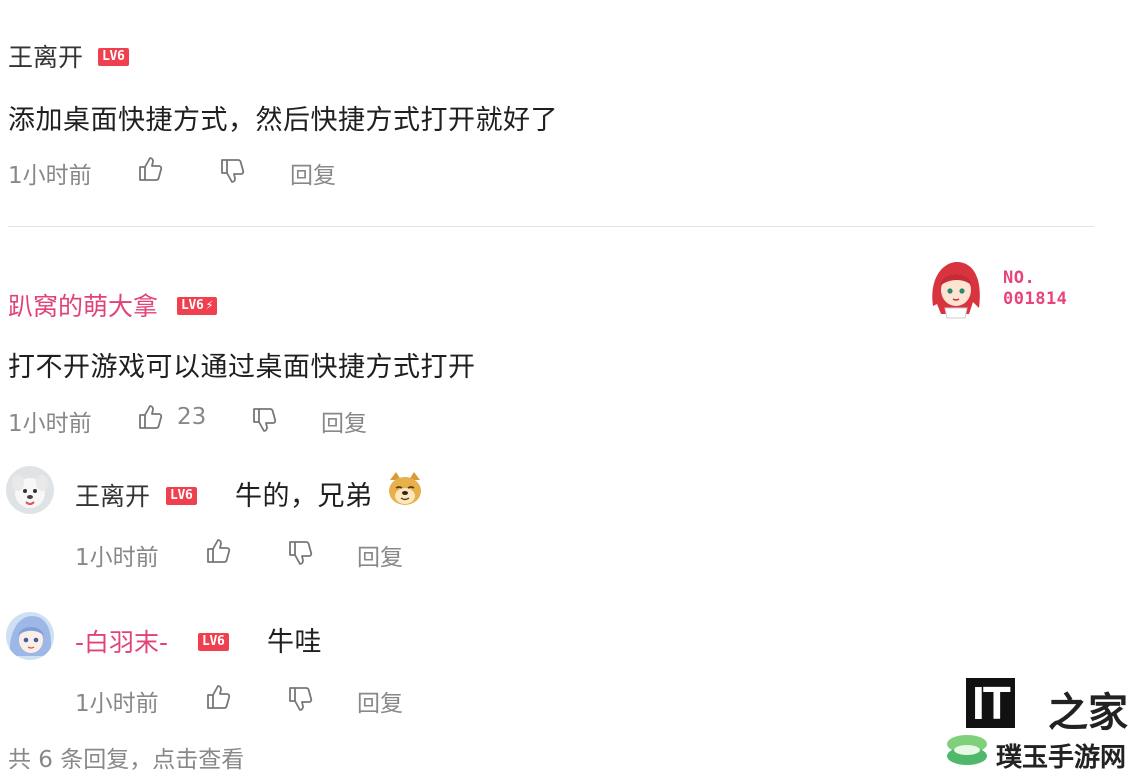 The image size is (1132, 778). What do you see at coordinates (294, 642) in the screenshot?
I see `reply-2-content: 牛哇` at bounding box center [294, 642].